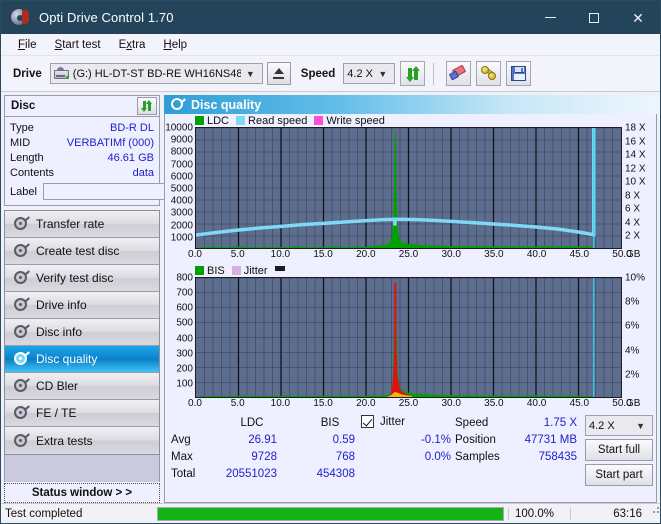 The height and width of the screenshot is (524, 661). Describe the element at coordinates (82, 386) in the screenshot. I see `sidebar-item-cd-bler: CD Bler` at that location.